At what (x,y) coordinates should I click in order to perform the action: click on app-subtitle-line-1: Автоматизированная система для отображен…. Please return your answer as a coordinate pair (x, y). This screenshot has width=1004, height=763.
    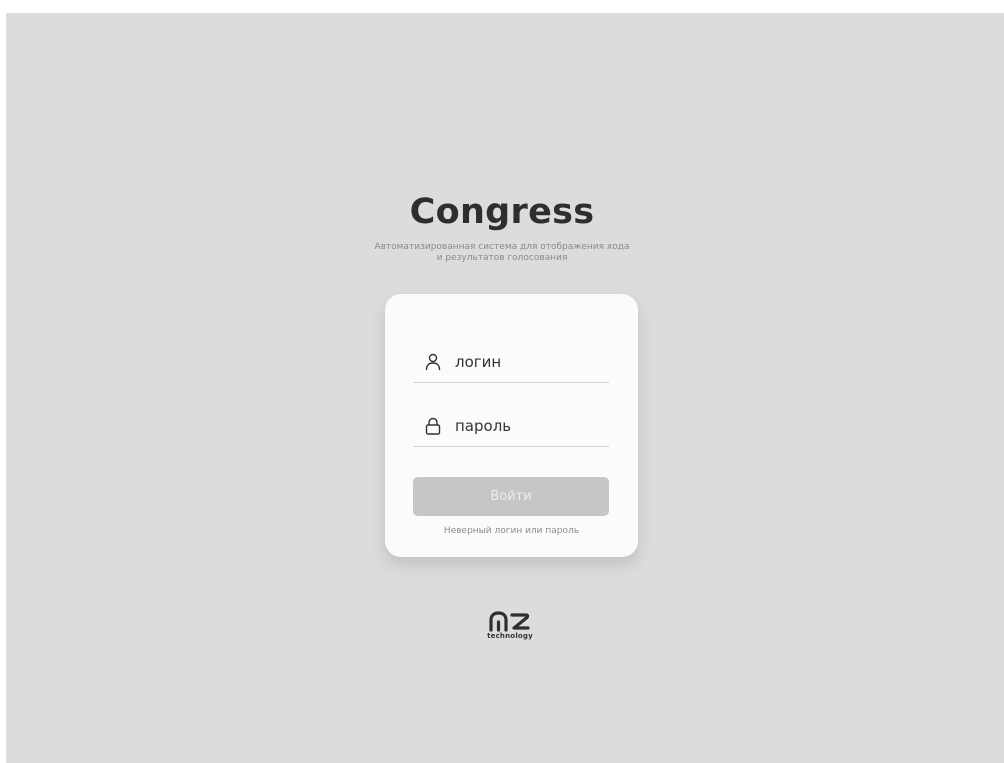
    Looking at the image, I should click on (502, 247).